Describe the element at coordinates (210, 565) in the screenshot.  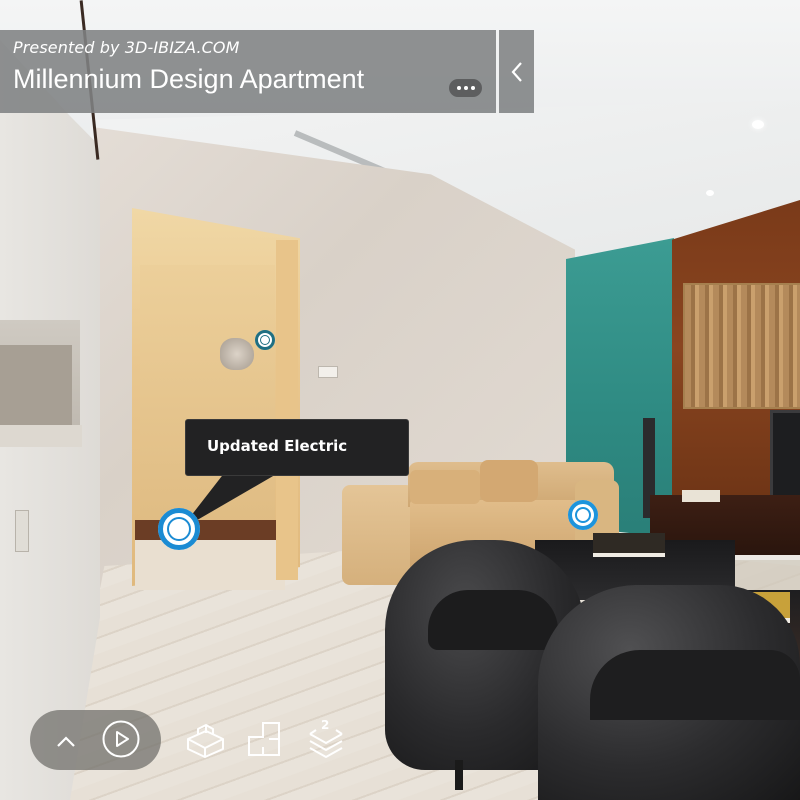
I see `hallway-floor` at that location.